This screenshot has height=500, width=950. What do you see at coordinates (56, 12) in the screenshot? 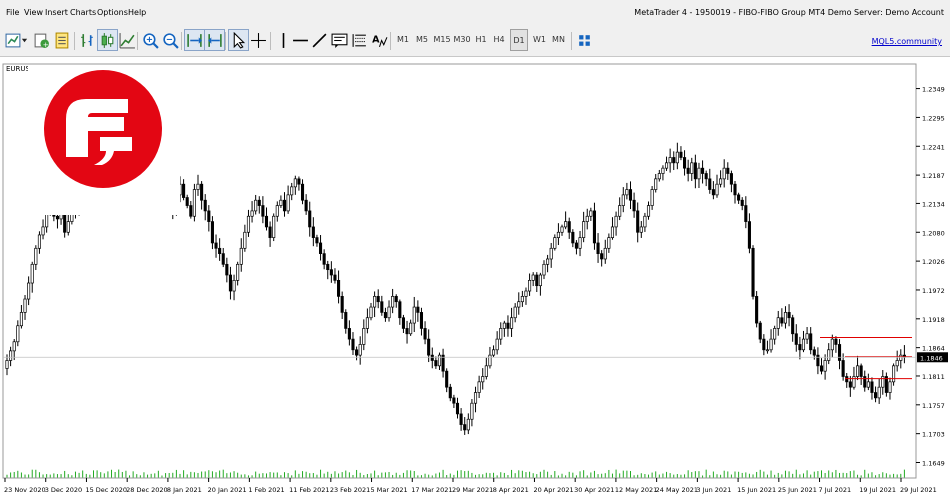
I see `menu-insert: Insert` at bounding box center [56, 12].